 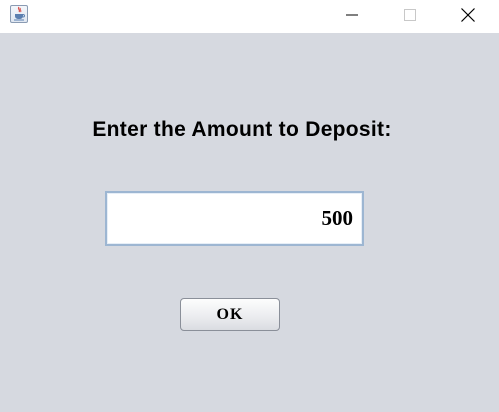 What do you see at coordinates (234, 218) in the screenshot?
I see `deposit-amount-input` at bounding box center [234, 218].